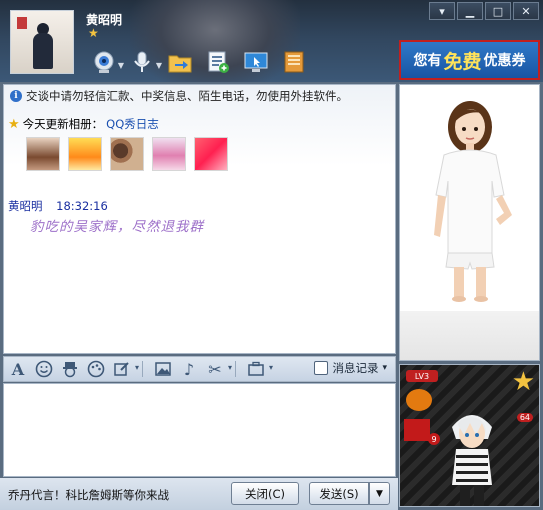 The height and width of the screenshot is (510, 543). What do you see at coordinates (524, 417) in the screenshot?
I see `volume-badge: 64` at bounding box center [524, 417].